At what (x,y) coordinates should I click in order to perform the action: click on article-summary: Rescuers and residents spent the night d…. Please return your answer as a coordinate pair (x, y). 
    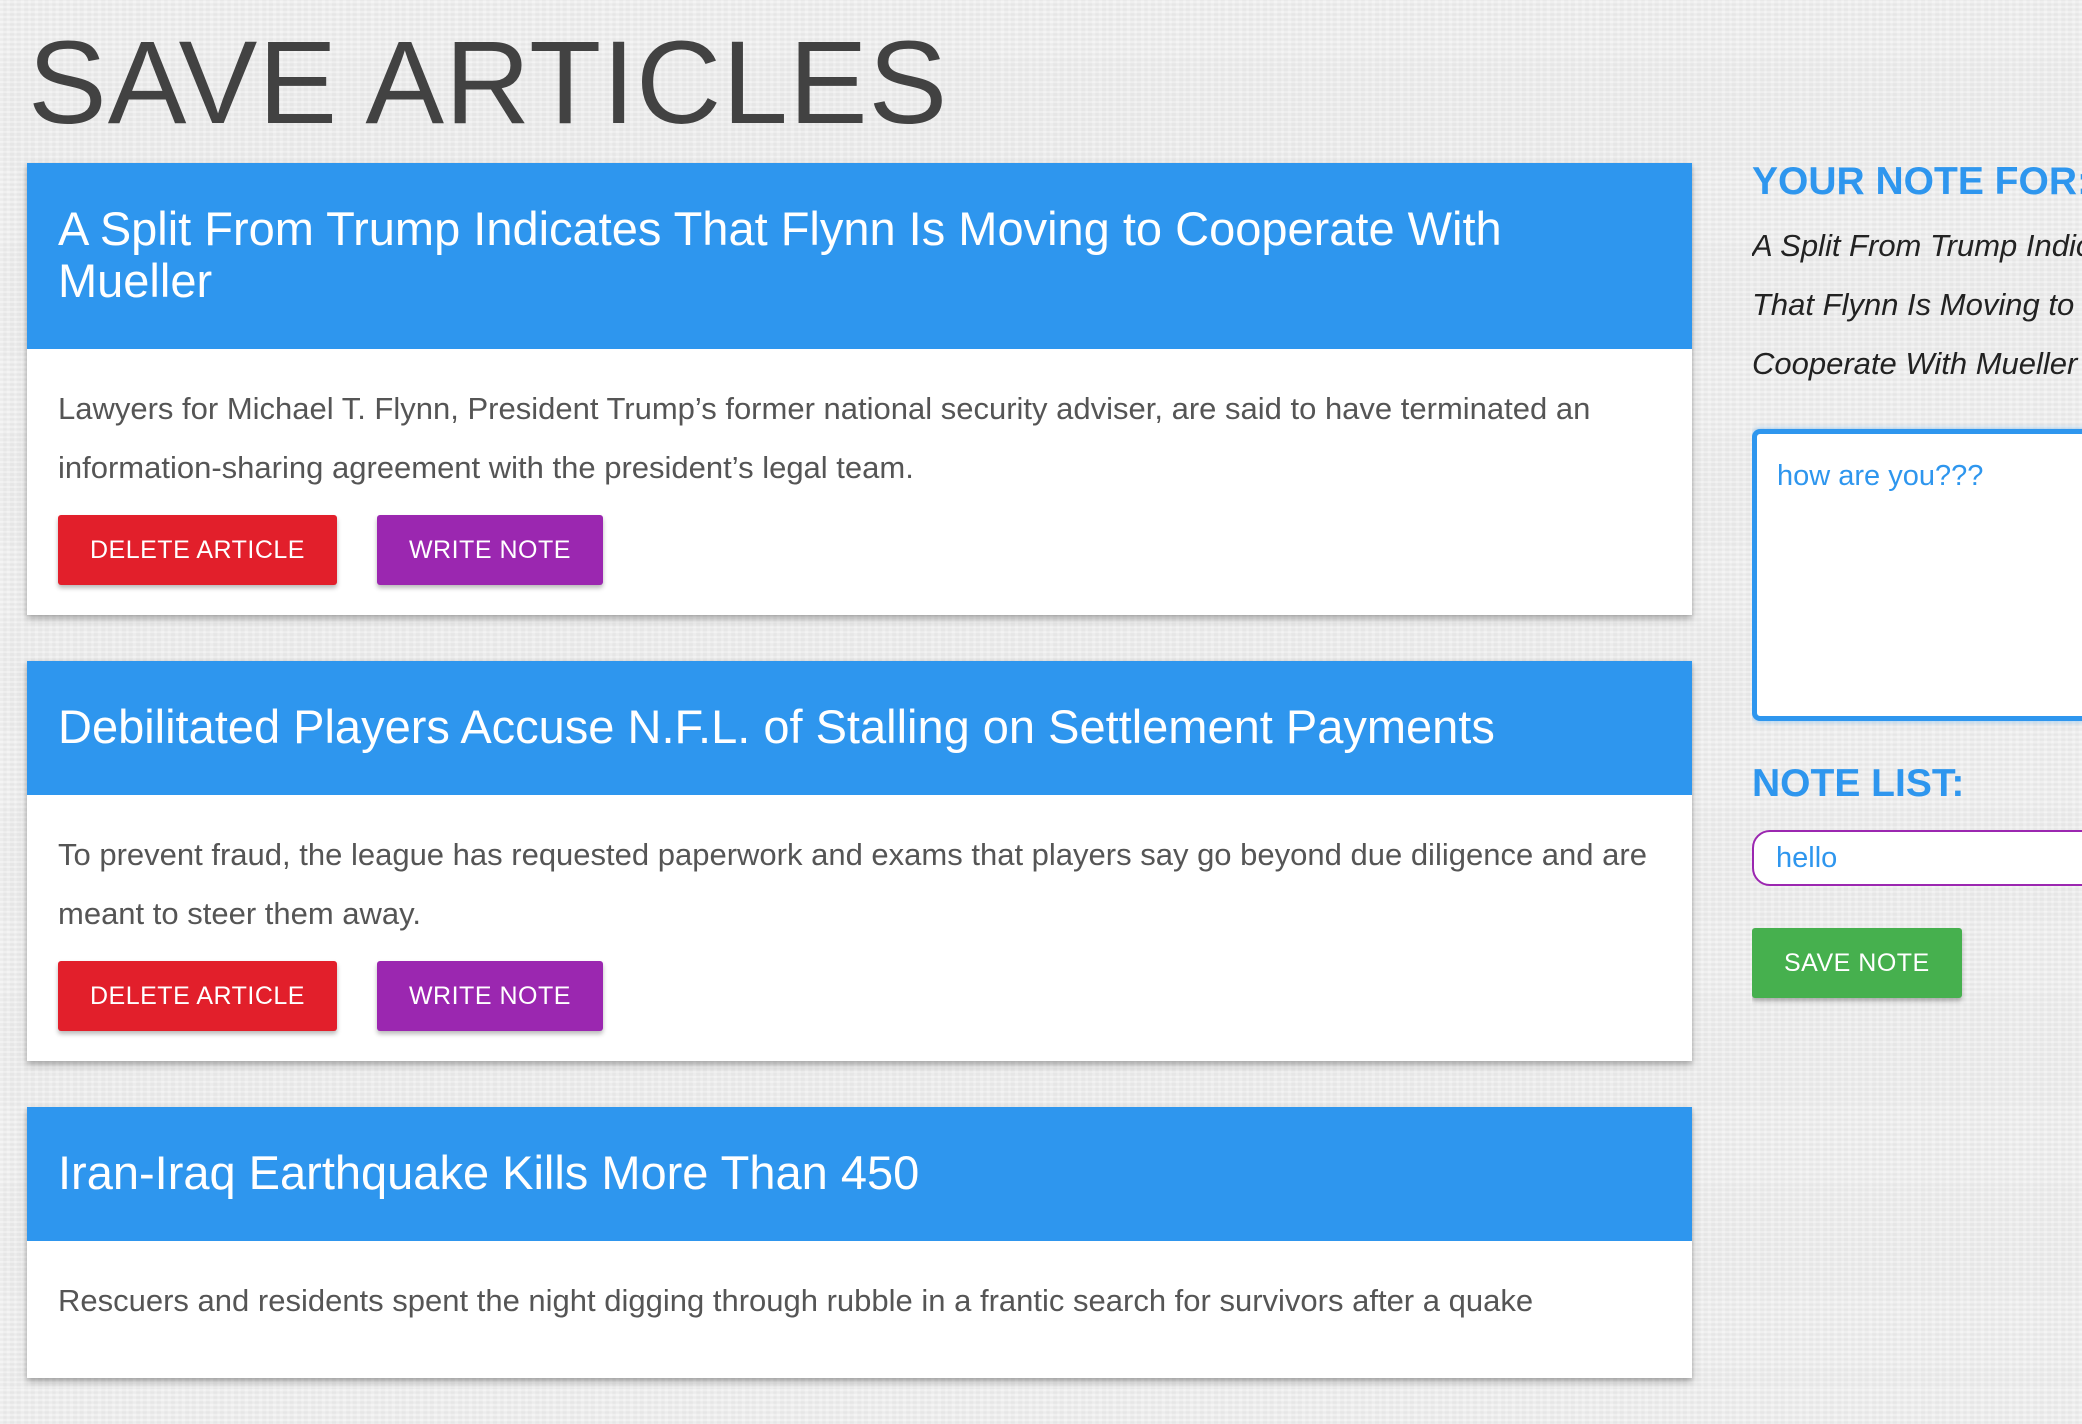
    Looking at the image, I should click on (796, 1300).